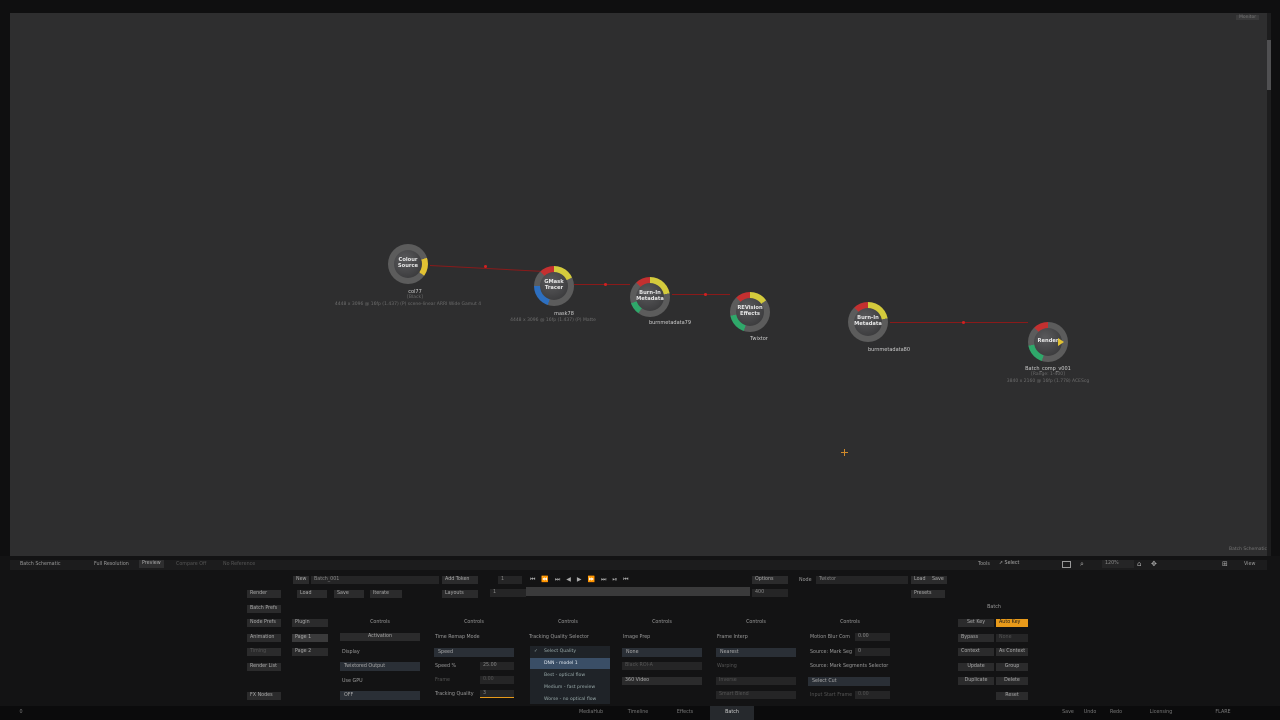 This screenshot has height=720, width=1280. Describe the element at coordinates (1118, 564) in the screenshot. I see `zoom-field: 120%` at that location.